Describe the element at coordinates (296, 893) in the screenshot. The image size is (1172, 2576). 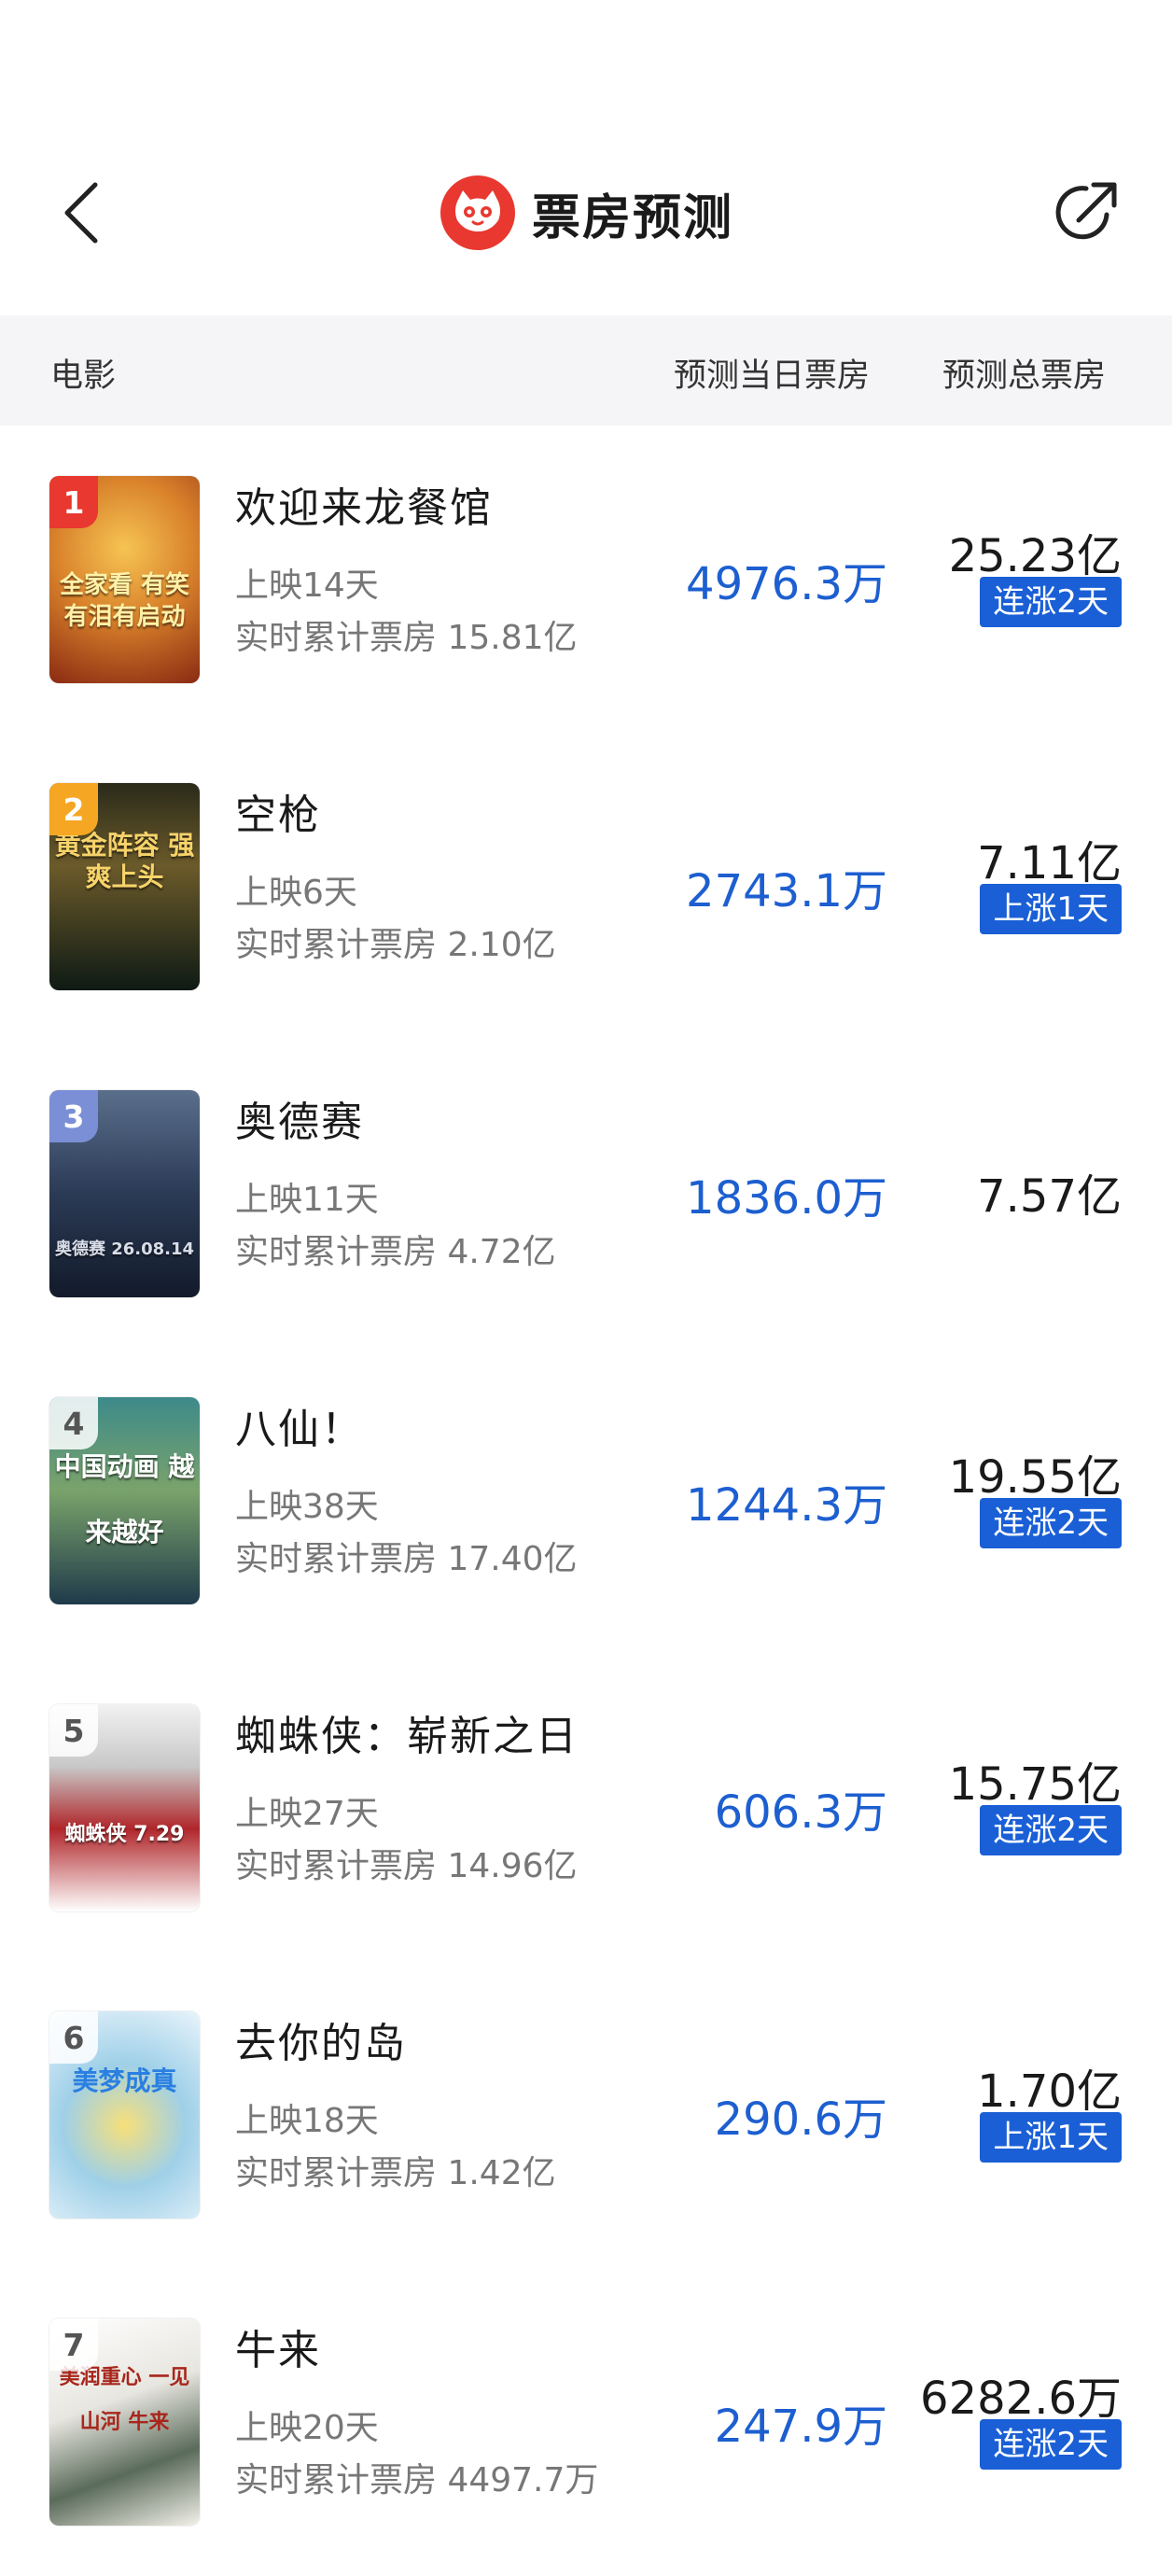
I see `days-showing: 上映6天` at that location.